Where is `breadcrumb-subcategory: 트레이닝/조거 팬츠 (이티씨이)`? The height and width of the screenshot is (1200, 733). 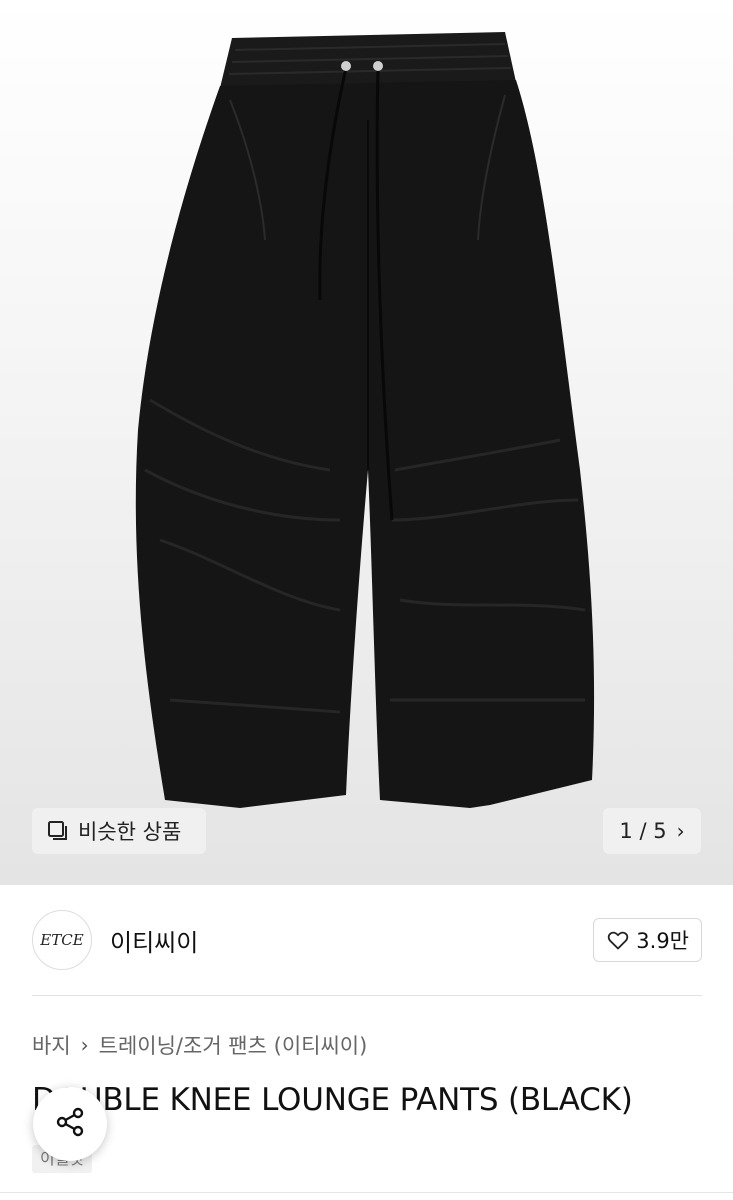
breadcrumb-subcategory: 트레이닝/조거 팬츠 (이티씨이) is located at coordinates (233, 1045).